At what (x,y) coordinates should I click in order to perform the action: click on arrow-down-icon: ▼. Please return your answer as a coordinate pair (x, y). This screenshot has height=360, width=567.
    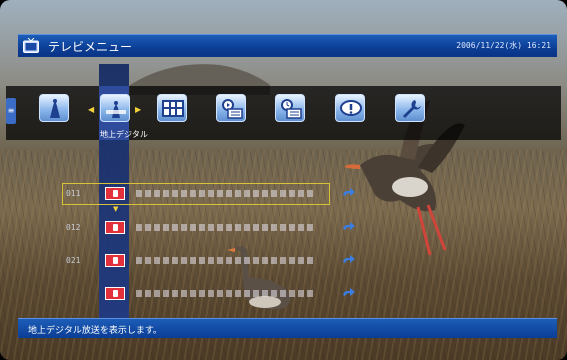
    Looking at the image, I should click on (115, 209).